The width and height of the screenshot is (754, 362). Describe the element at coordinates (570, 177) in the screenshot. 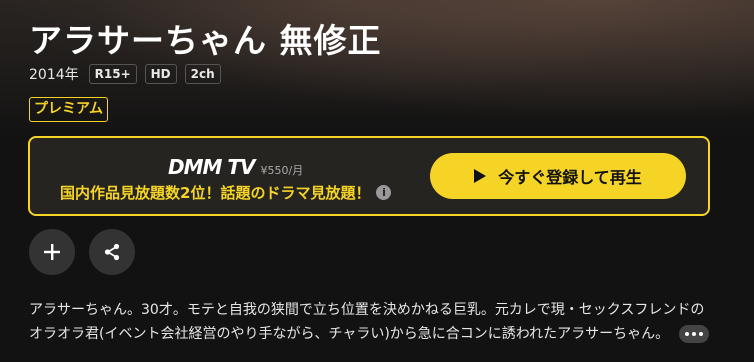

I see `cta-label: 今すぐ登録して再生` at that location.